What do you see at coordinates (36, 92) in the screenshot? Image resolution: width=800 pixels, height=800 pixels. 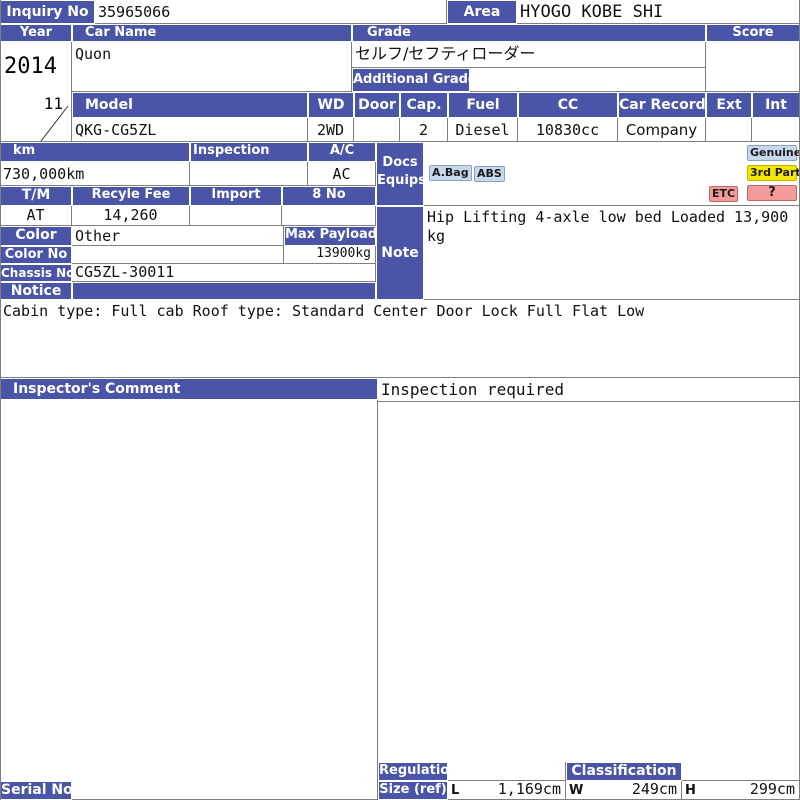 I see `year-month-cell: 2014 11` at bounding box center [36, 92].